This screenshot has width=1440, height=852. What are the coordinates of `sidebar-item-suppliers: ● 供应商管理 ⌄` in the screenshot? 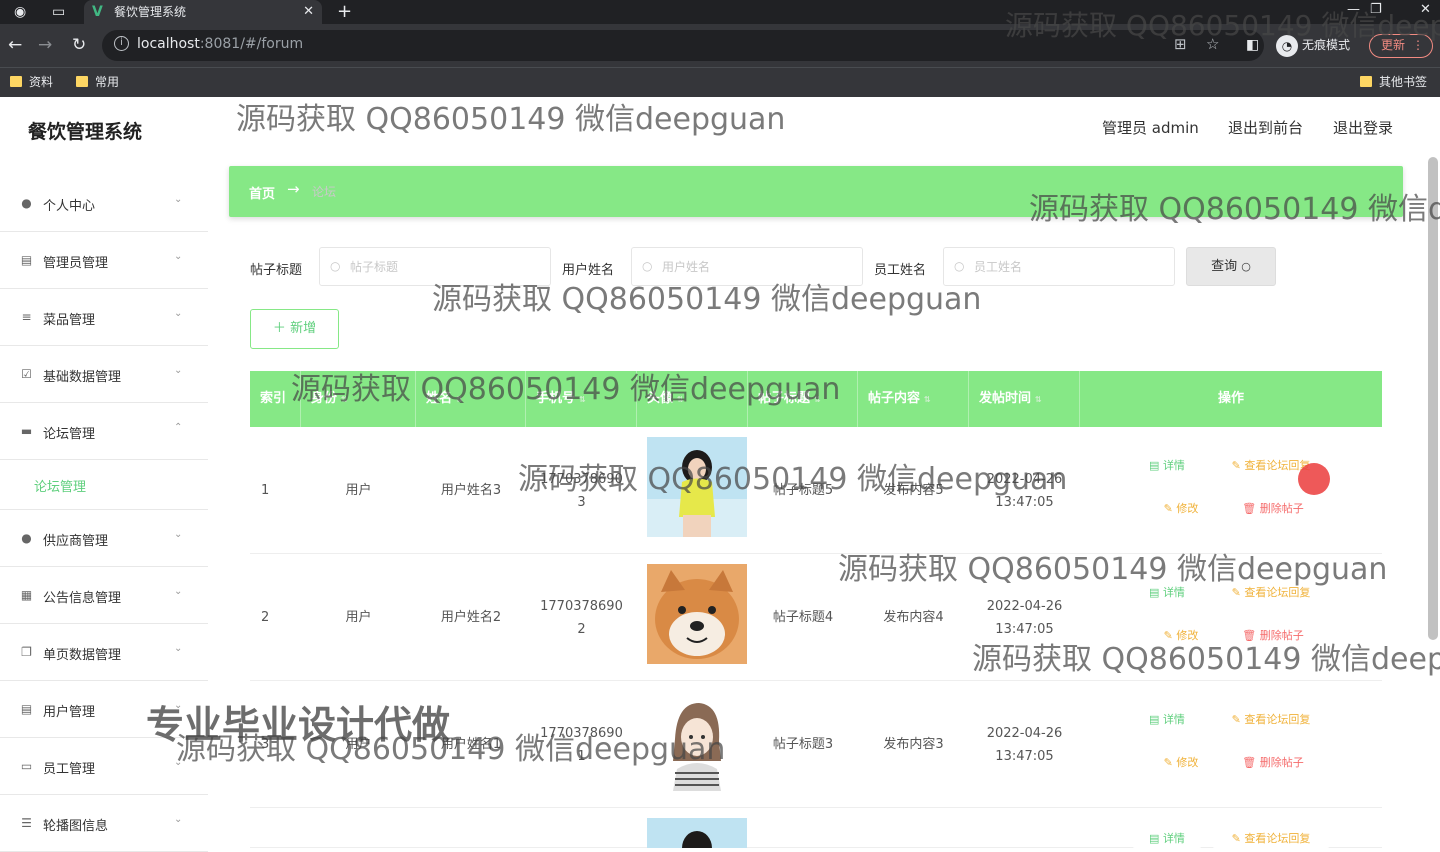 It's located at (104, 538).